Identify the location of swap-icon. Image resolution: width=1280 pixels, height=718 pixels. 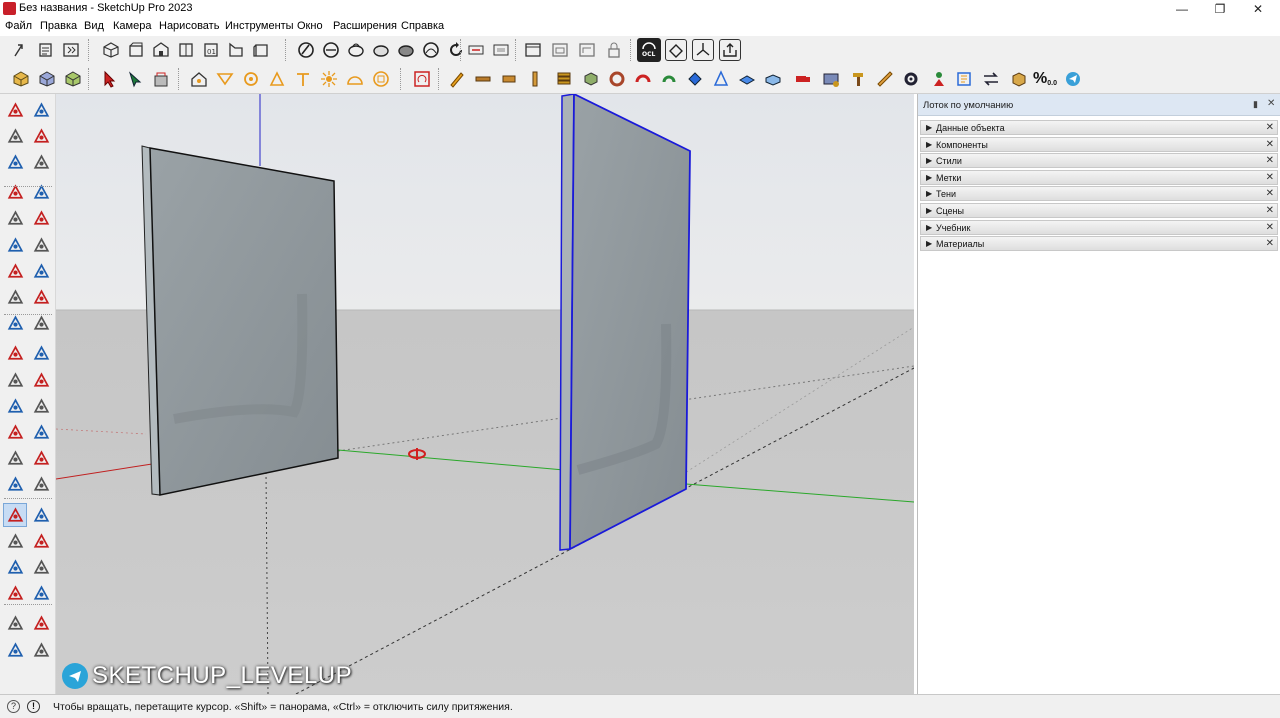
(991, 79).